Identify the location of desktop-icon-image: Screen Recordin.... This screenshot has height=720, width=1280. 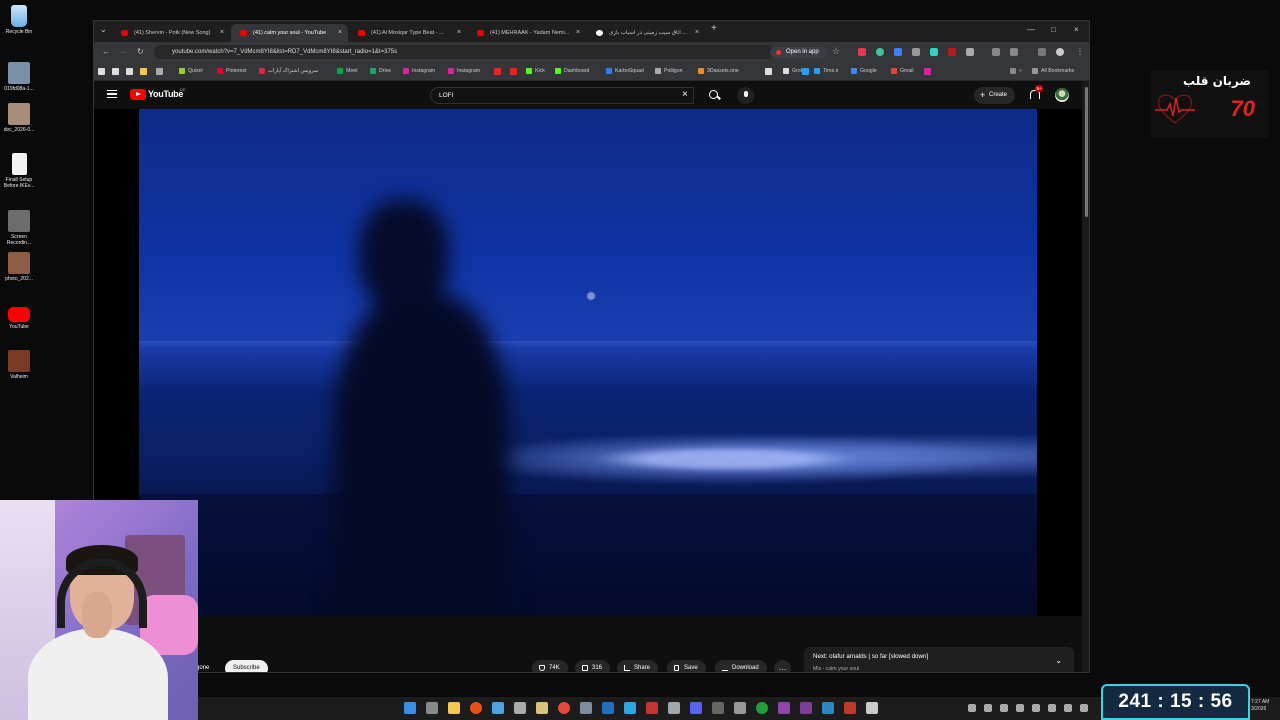
(19, 228).